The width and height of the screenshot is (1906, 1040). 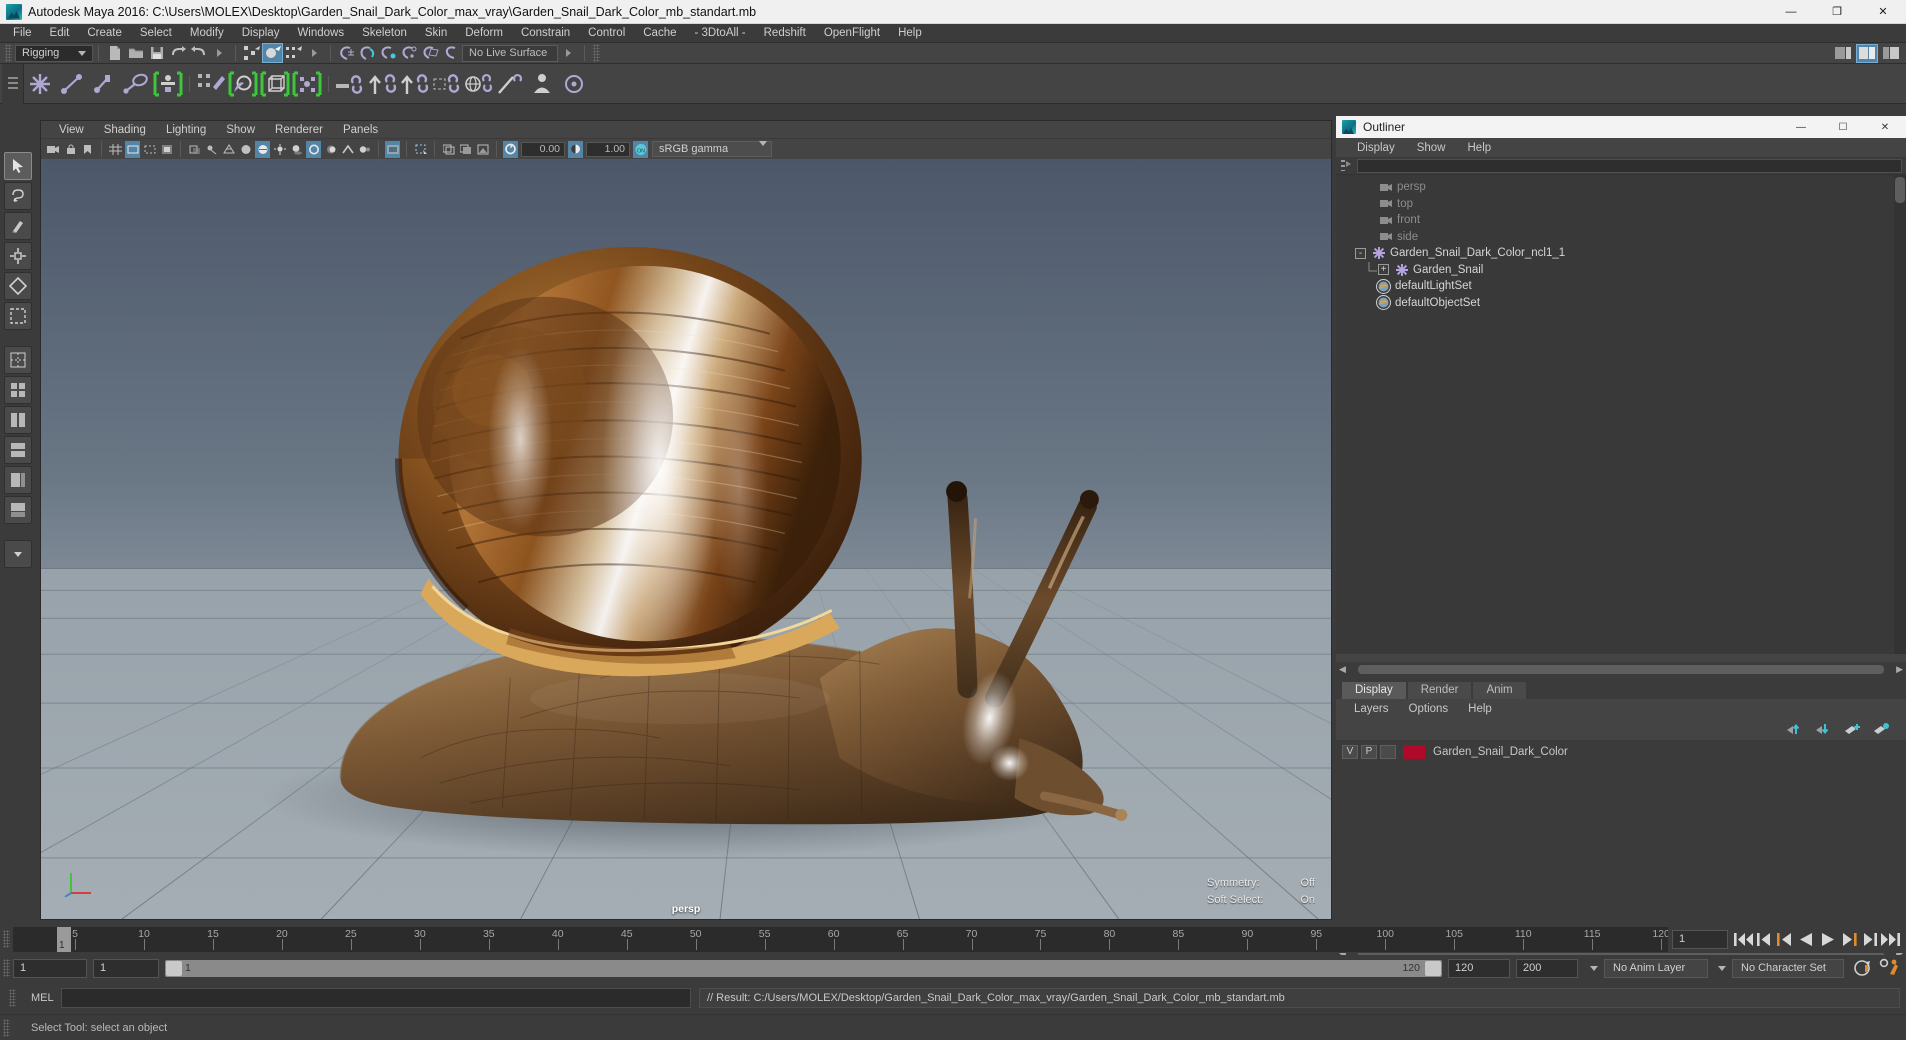 What do you see at coordinates (194, 149) in the screenshot?
I see `xray-toggle-icon` at bounding box center [194, 149].